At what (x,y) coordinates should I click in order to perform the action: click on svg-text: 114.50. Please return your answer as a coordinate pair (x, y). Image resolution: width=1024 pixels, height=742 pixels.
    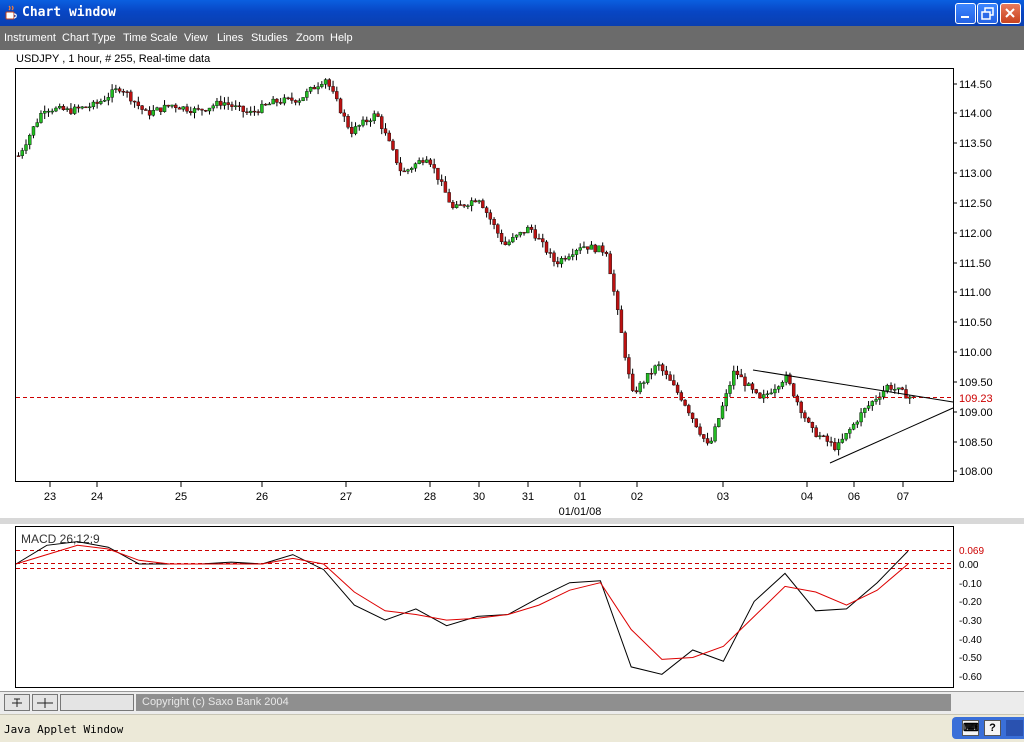
    Looking at the image, I should click on (975, 85).